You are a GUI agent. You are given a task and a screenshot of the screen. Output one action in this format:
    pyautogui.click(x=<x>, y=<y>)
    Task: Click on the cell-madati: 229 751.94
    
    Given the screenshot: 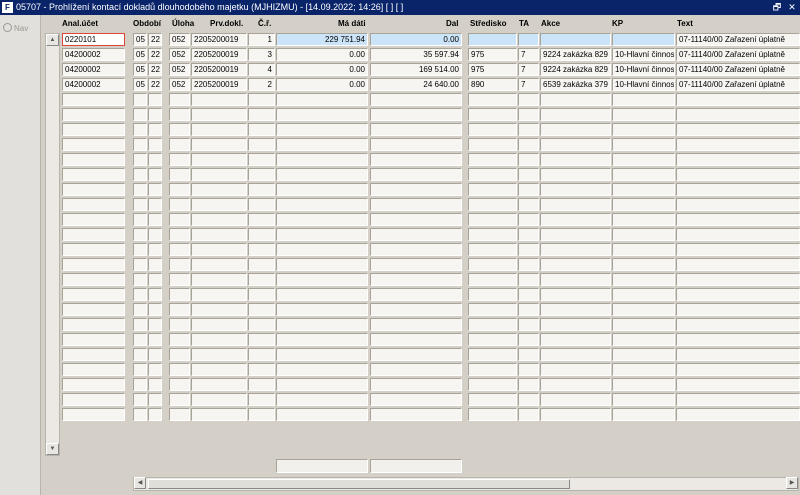 What is the action you would take?
    pyautogui.click(x=322, y=39)
    